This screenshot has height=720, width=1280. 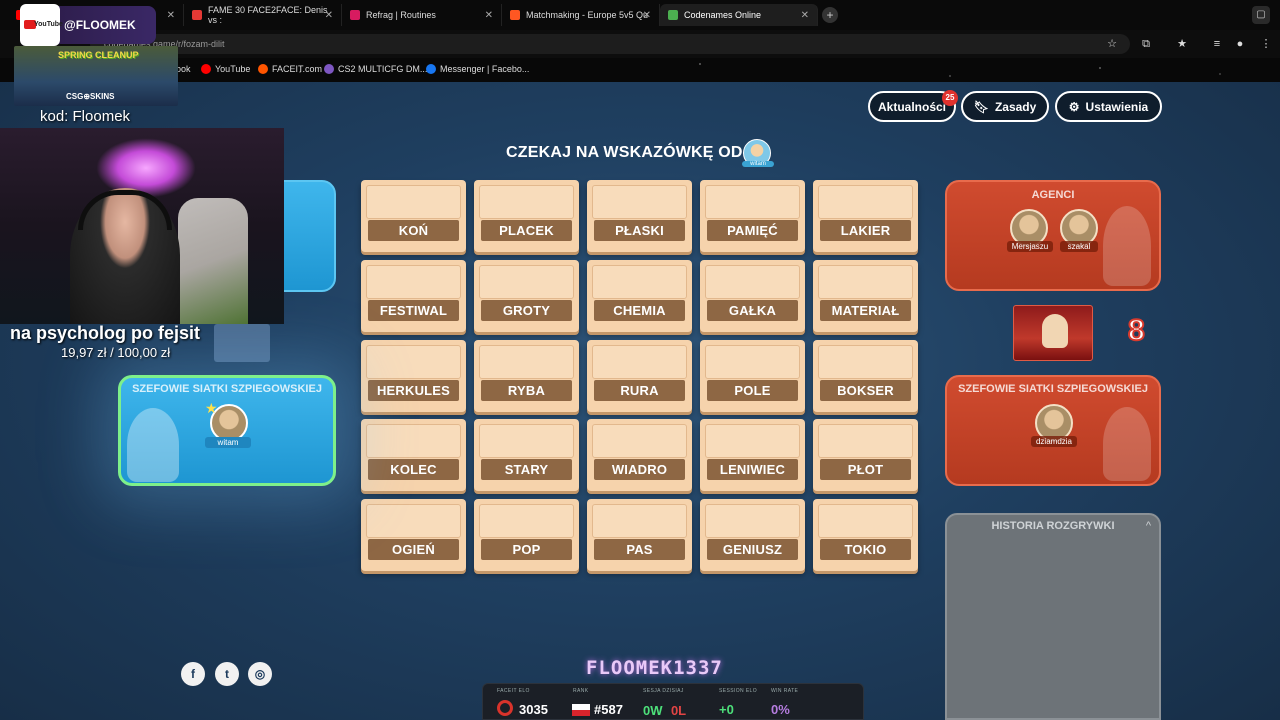 What do you see at coordinates (183, 69) in the screenshot?
I see `bookmark-facebook: ook` at bounding box center [183, 69].